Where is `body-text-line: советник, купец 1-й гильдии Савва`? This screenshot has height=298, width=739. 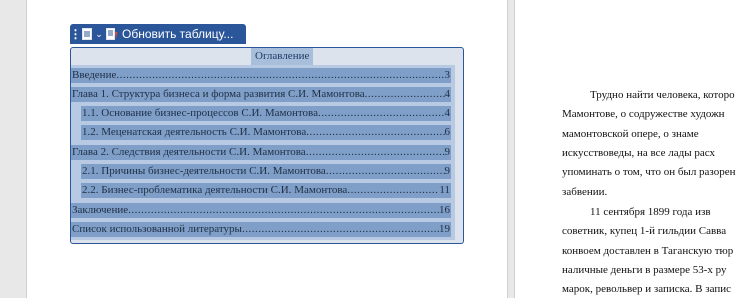
body-text-line: советник, купец 1-й гильдии Савва is located at coordinates (644, 231).